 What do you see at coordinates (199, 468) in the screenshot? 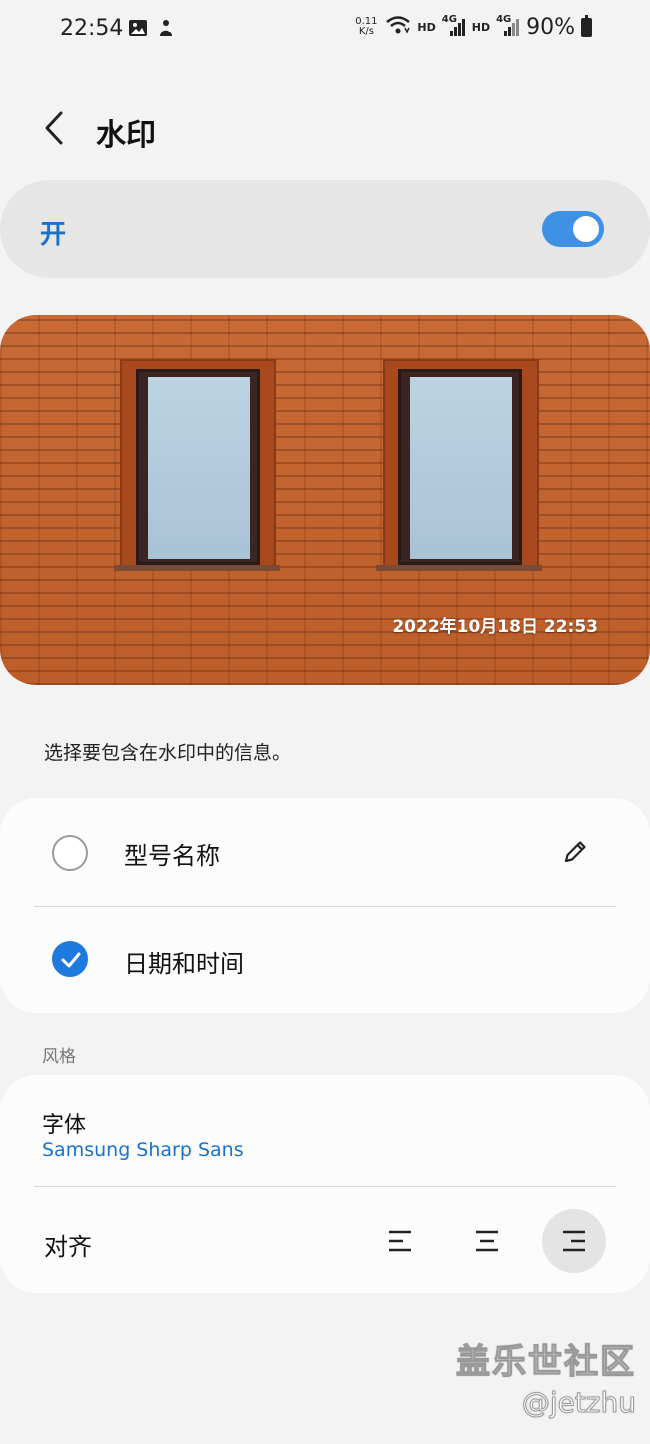
I see `window-left-glass` at bounding box center [199, 468].